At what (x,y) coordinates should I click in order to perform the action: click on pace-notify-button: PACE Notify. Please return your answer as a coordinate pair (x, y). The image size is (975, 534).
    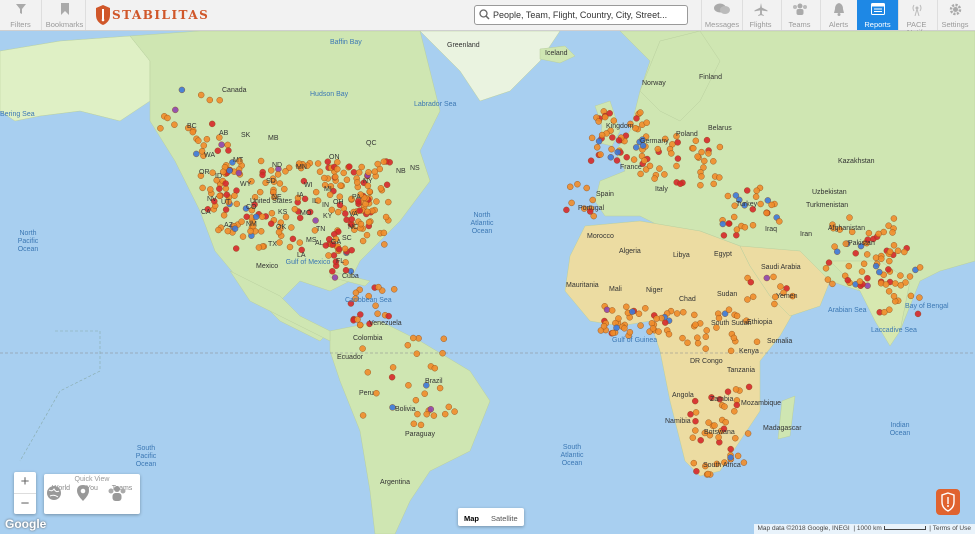
    Looking at the image, I should click on (917, 18).